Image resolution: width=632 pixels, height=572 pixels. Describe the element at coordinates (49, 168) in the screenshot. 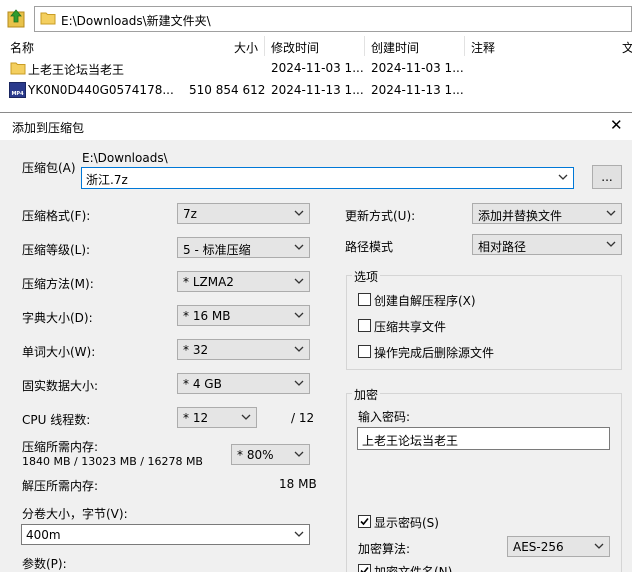

I see `archive-label: 压缩包(A)` at that location.